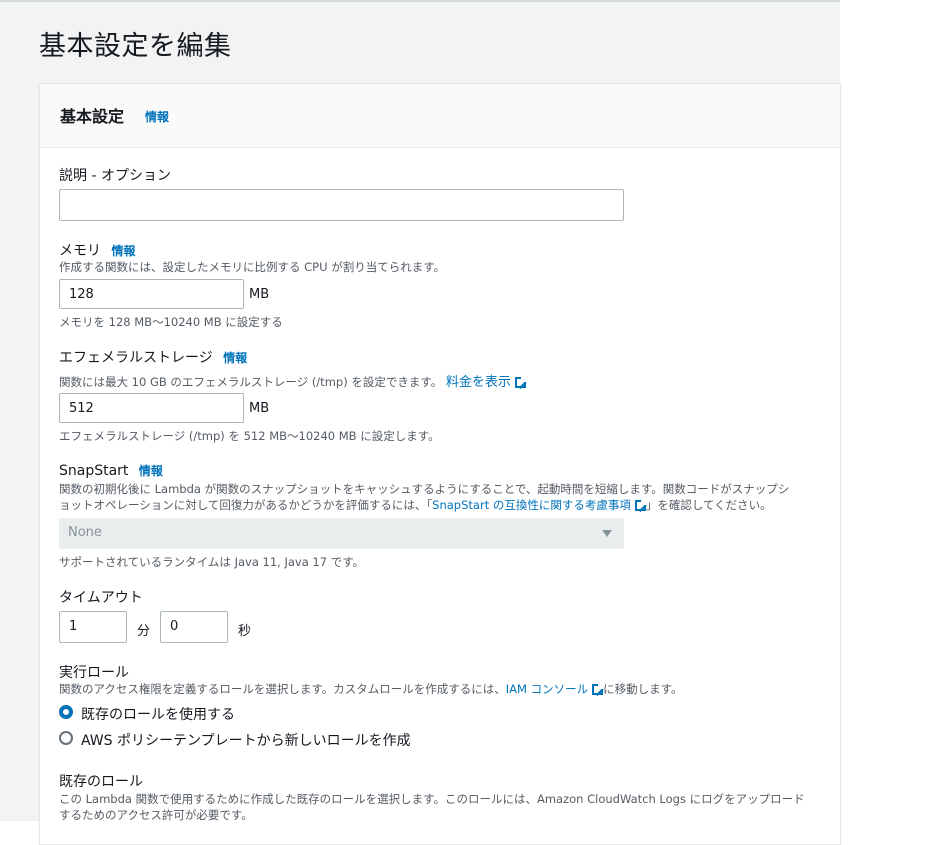 The image size is (941, 845). I want to click on pricing-link-text: 料金を表示, so click(478, 382).